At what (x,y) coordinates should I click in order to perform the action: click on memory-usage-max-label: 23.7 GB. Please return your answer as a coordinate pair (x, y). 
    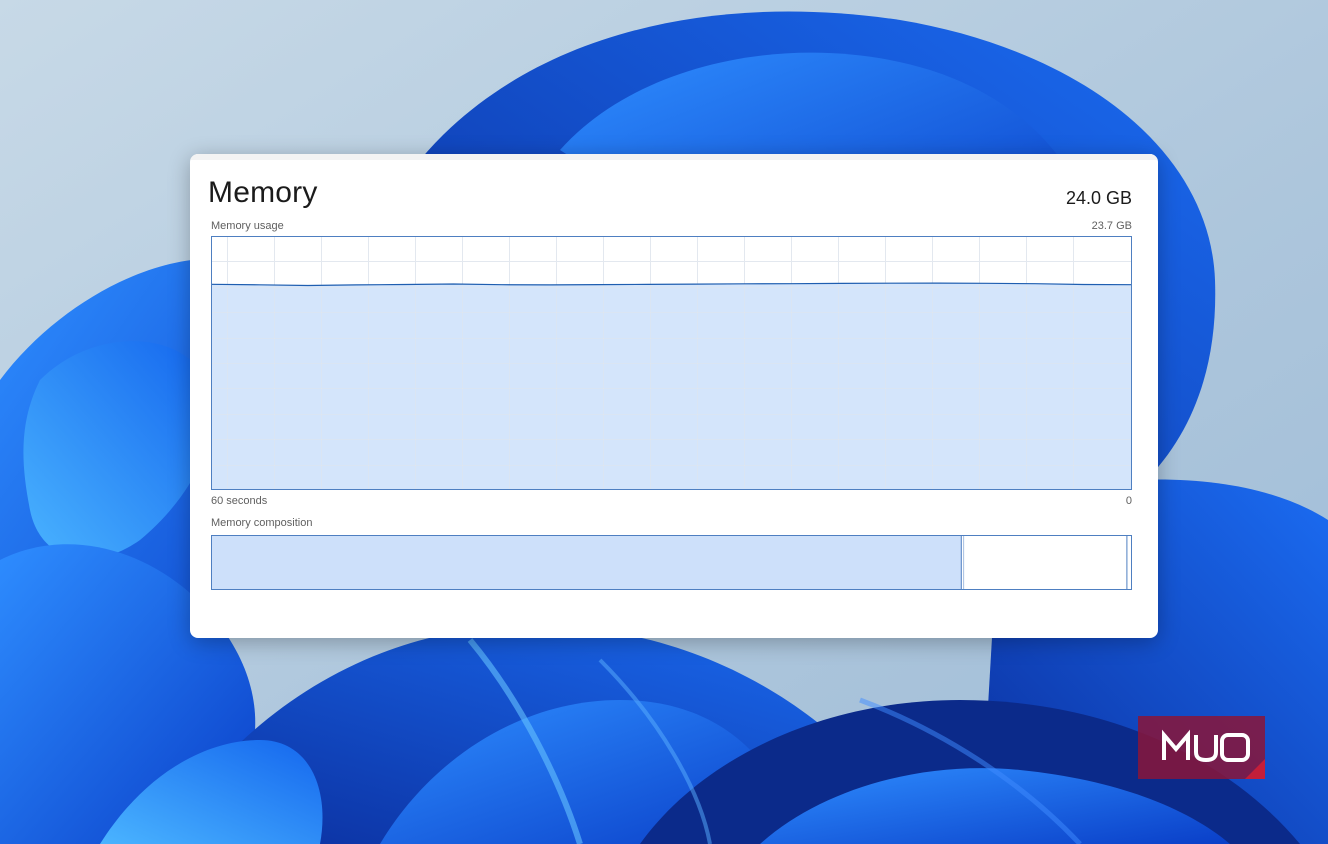
    Looking at the image, I should click on (1111, 226).